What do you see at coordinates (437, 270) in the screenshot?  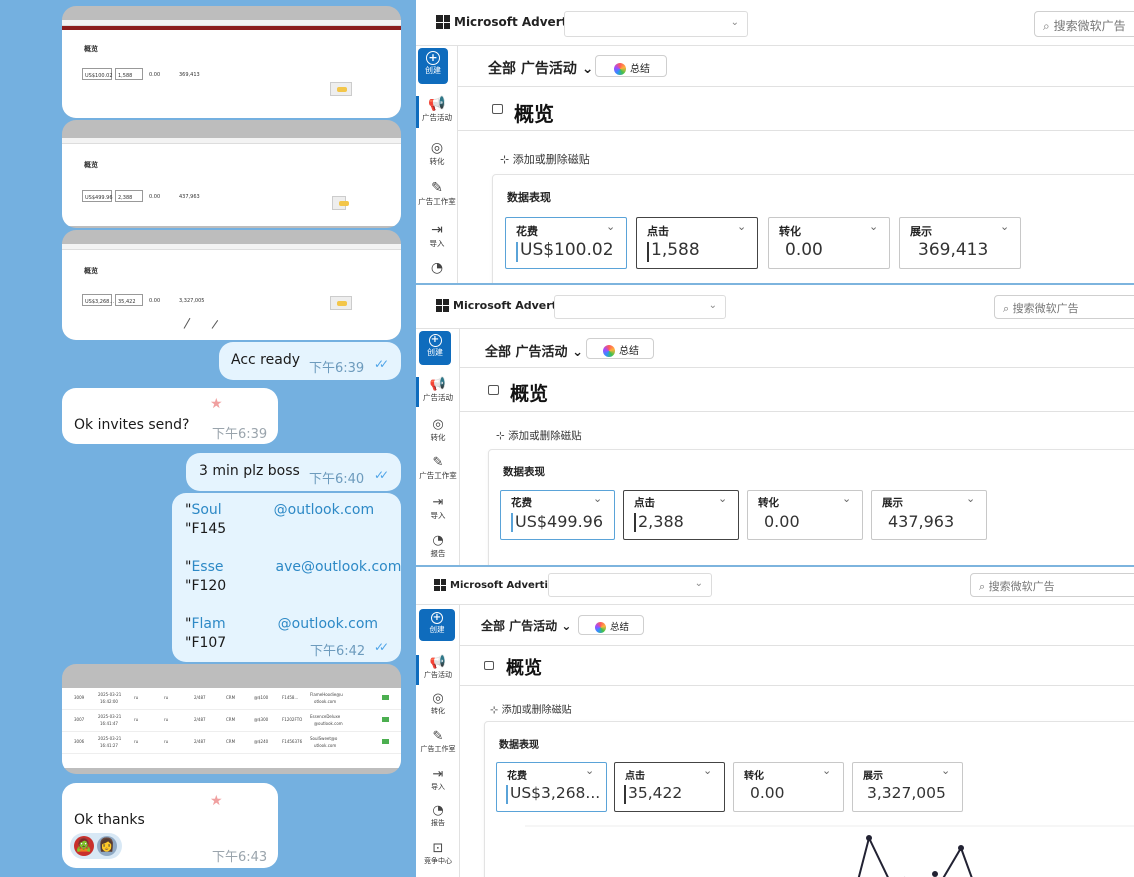 I see `nav-reports: ◔` at bounding box center [437, 270].